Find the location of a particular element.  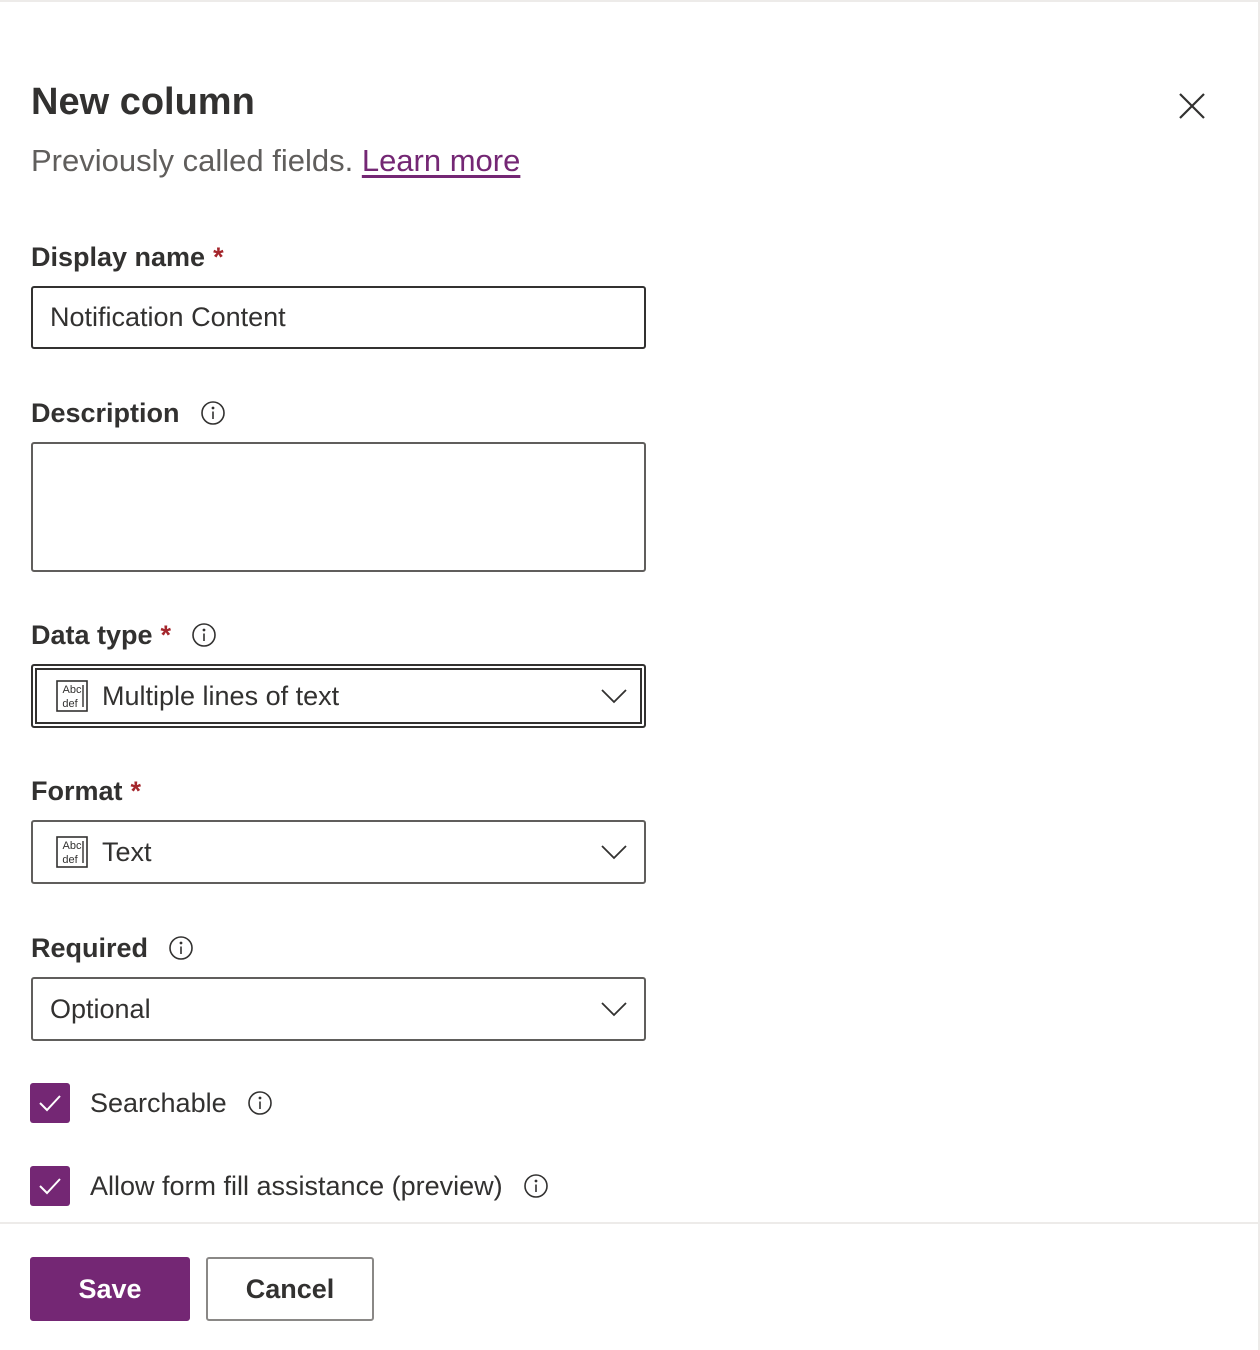

panel-title: New column is located at coordinates (143, 102).